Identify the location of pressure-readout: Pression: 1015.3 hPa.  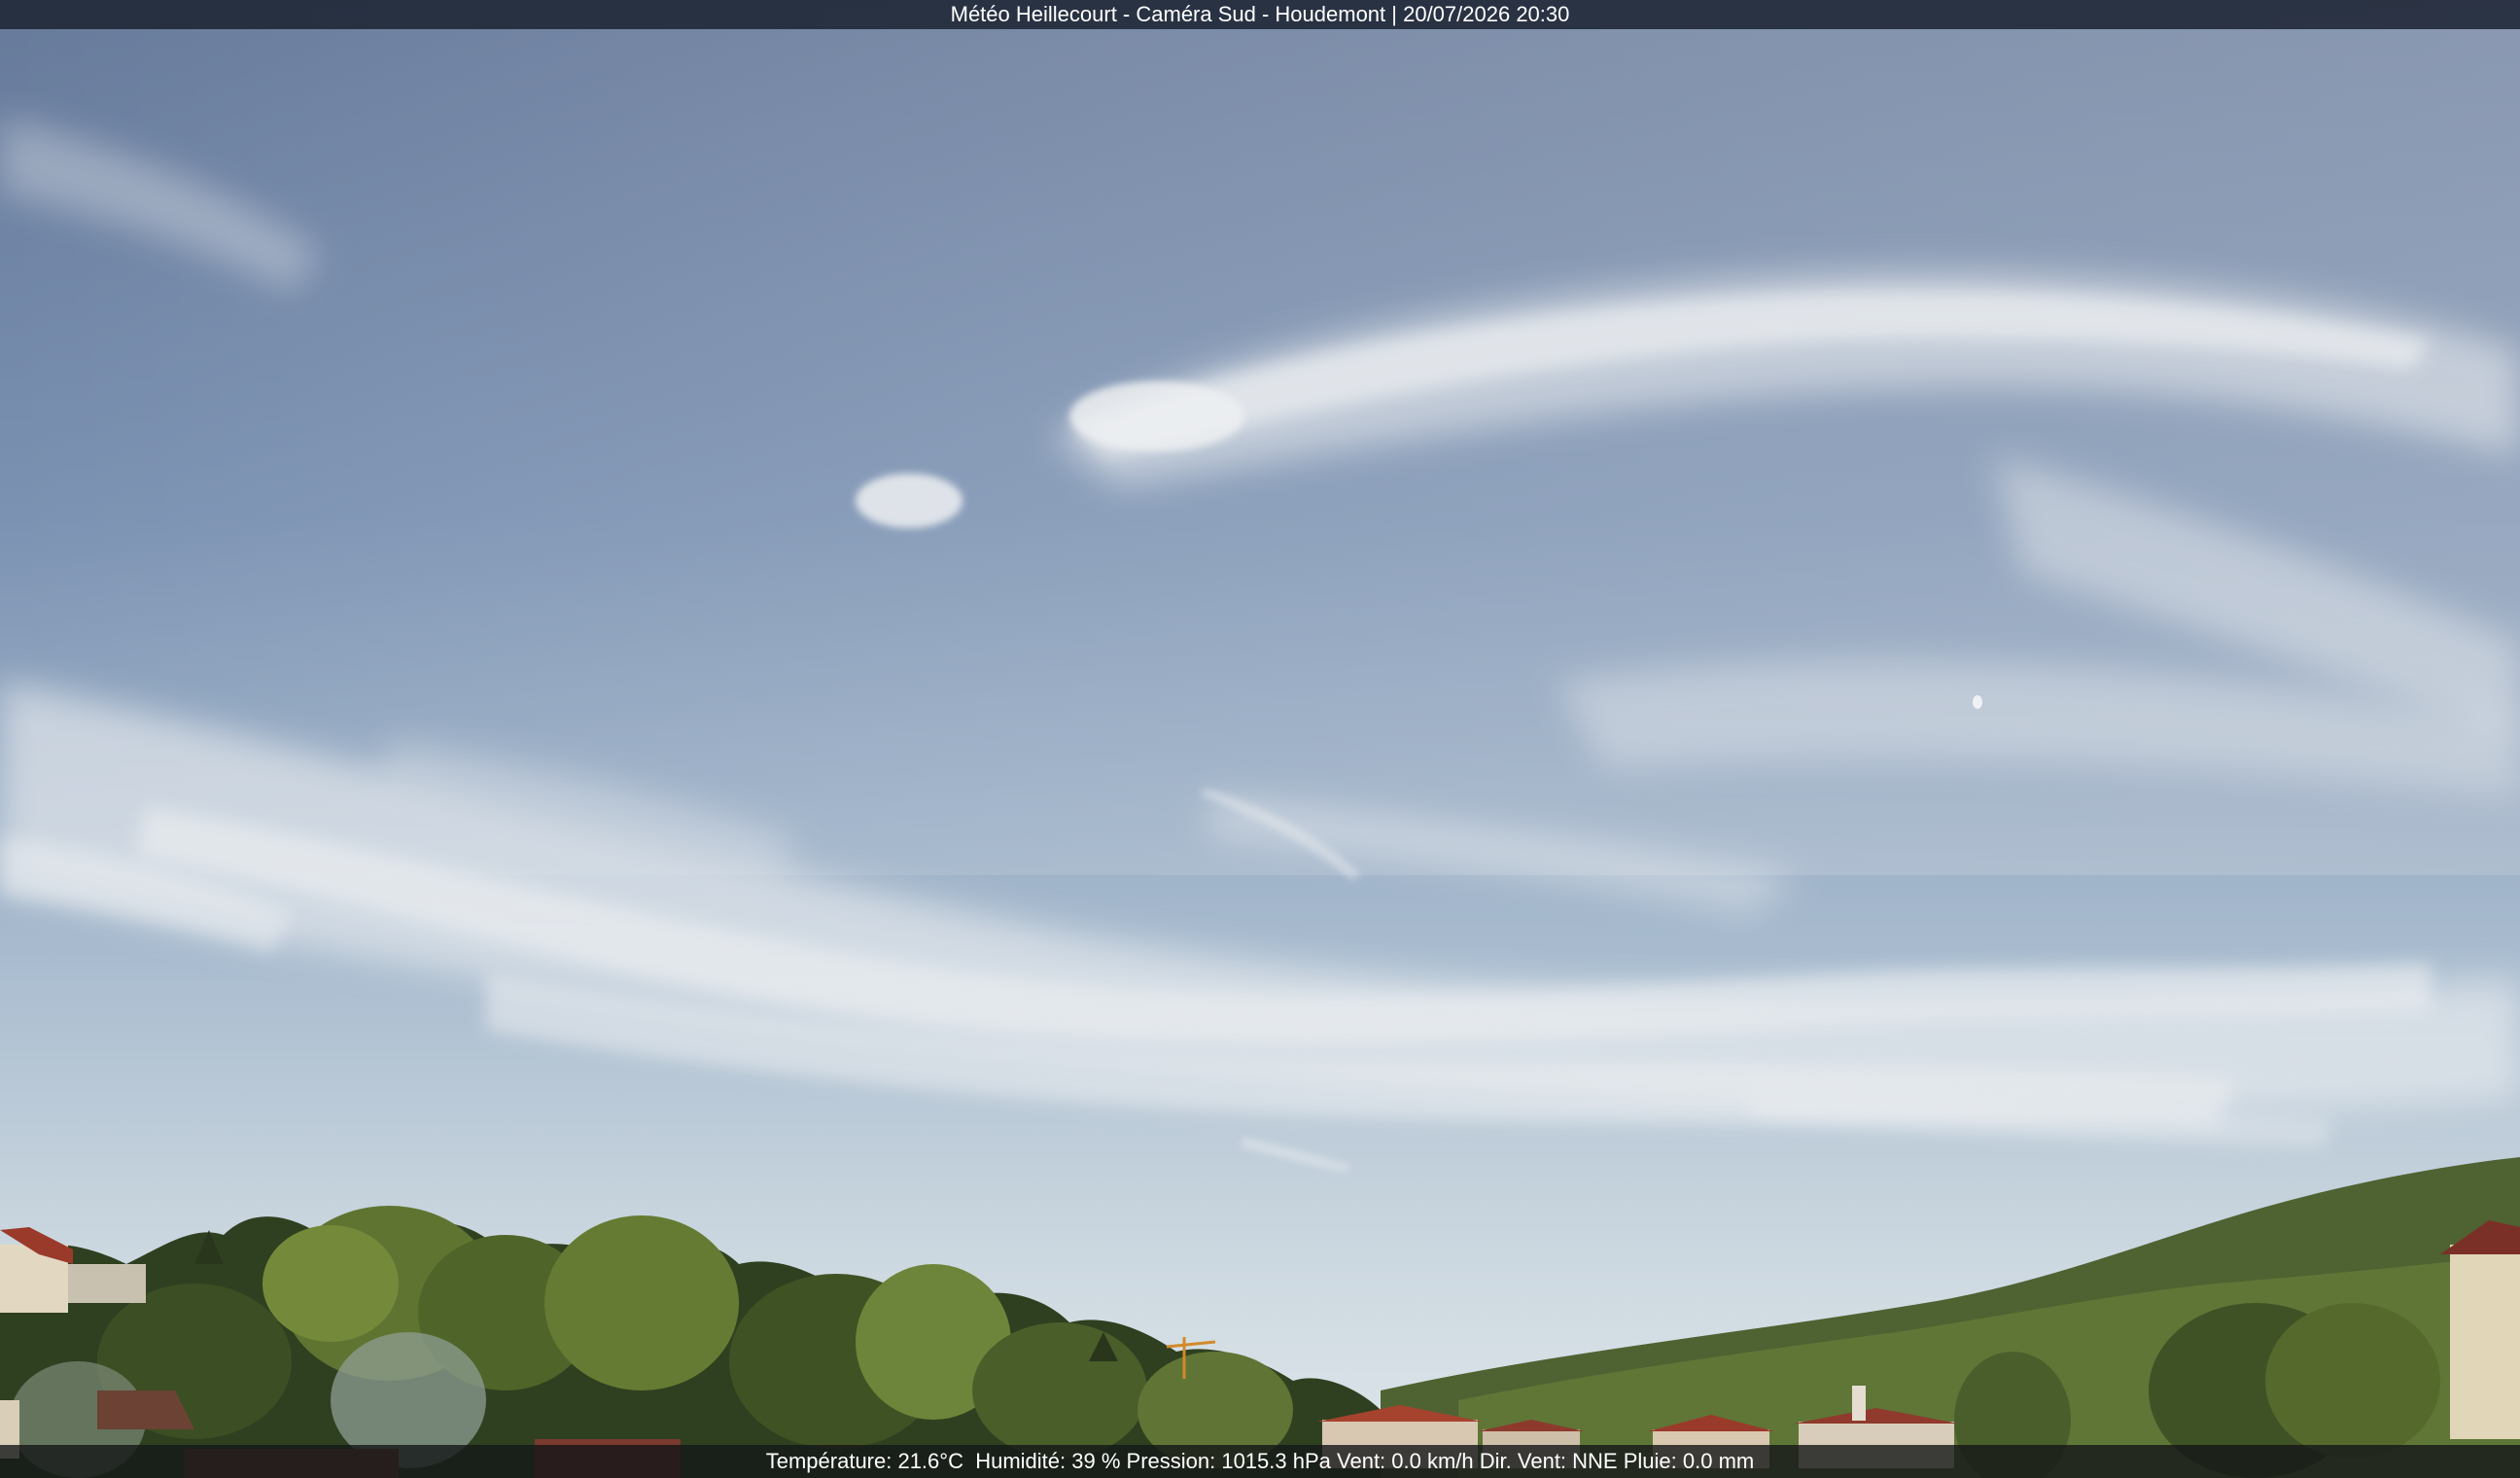
(1228, 1461).